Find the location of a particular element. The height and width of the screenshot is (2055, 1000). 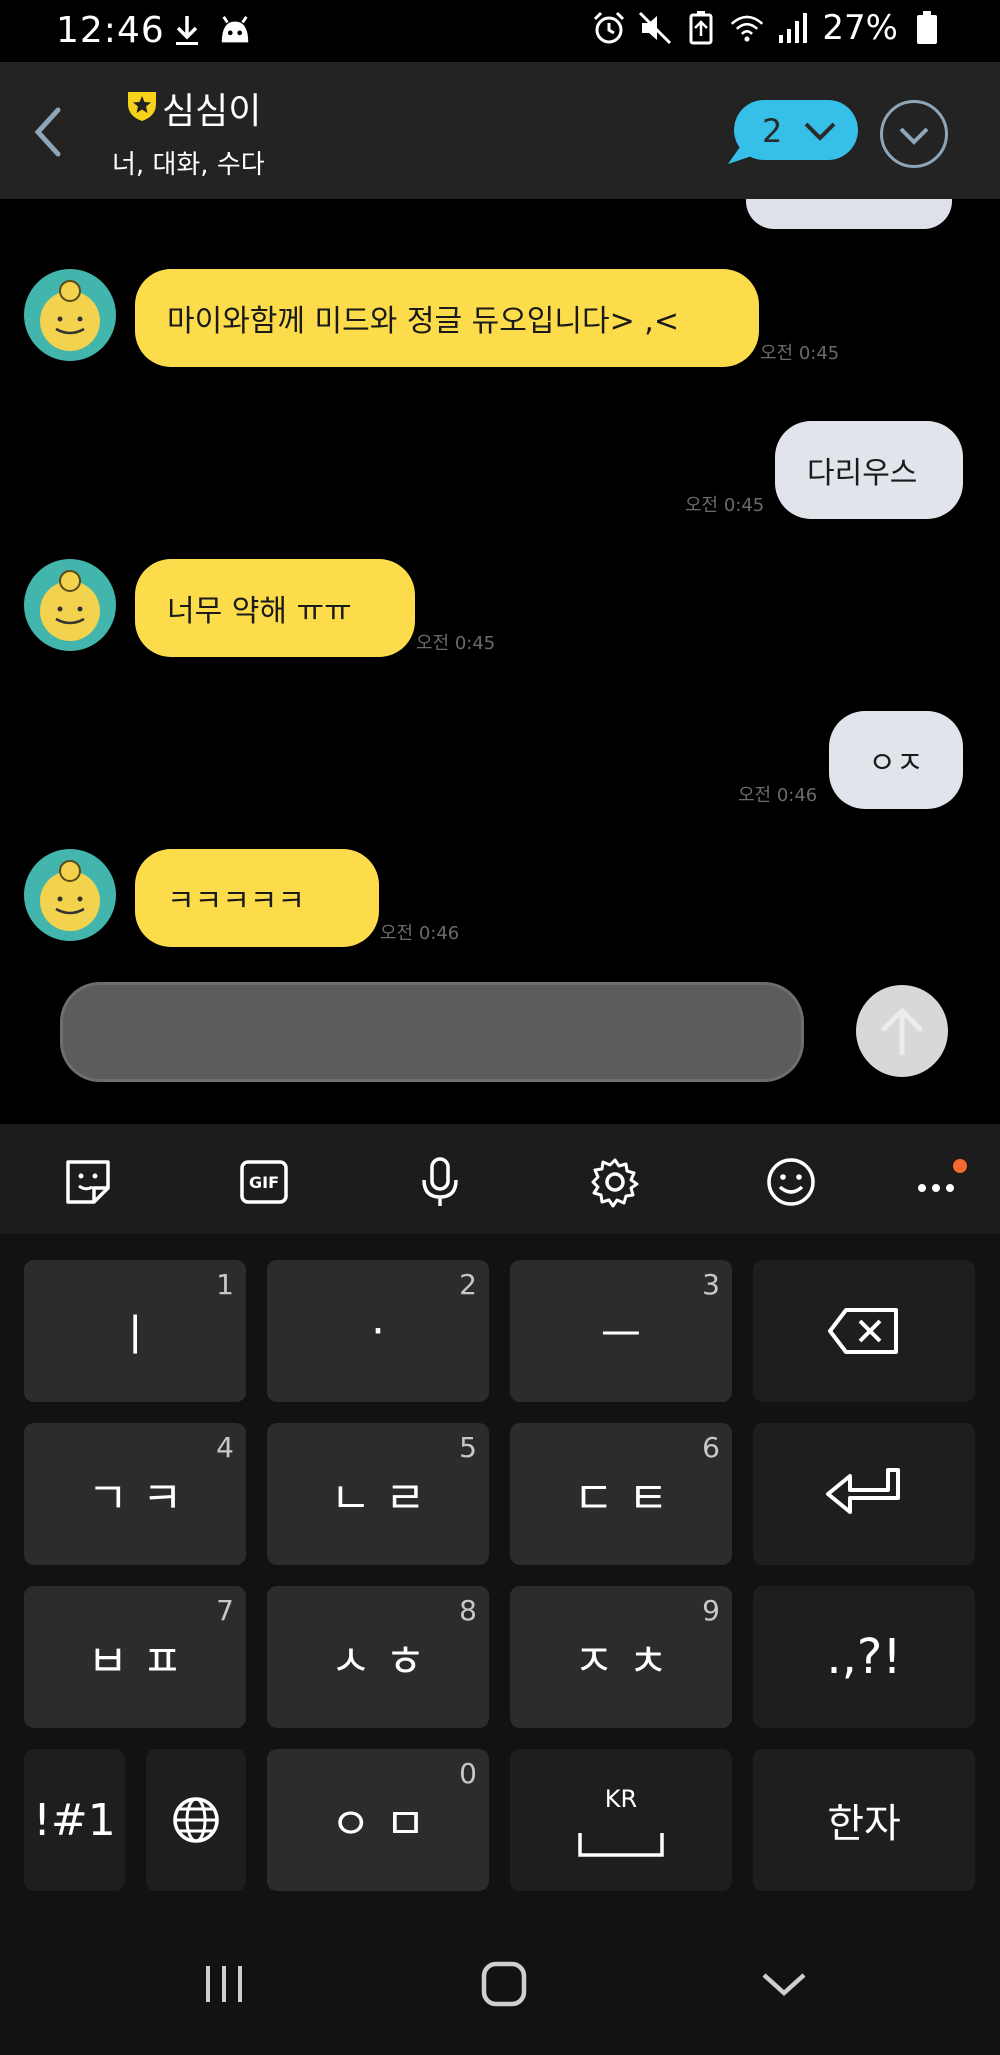

punctuation-key: .,?! is located at coordinates (864, 1657).